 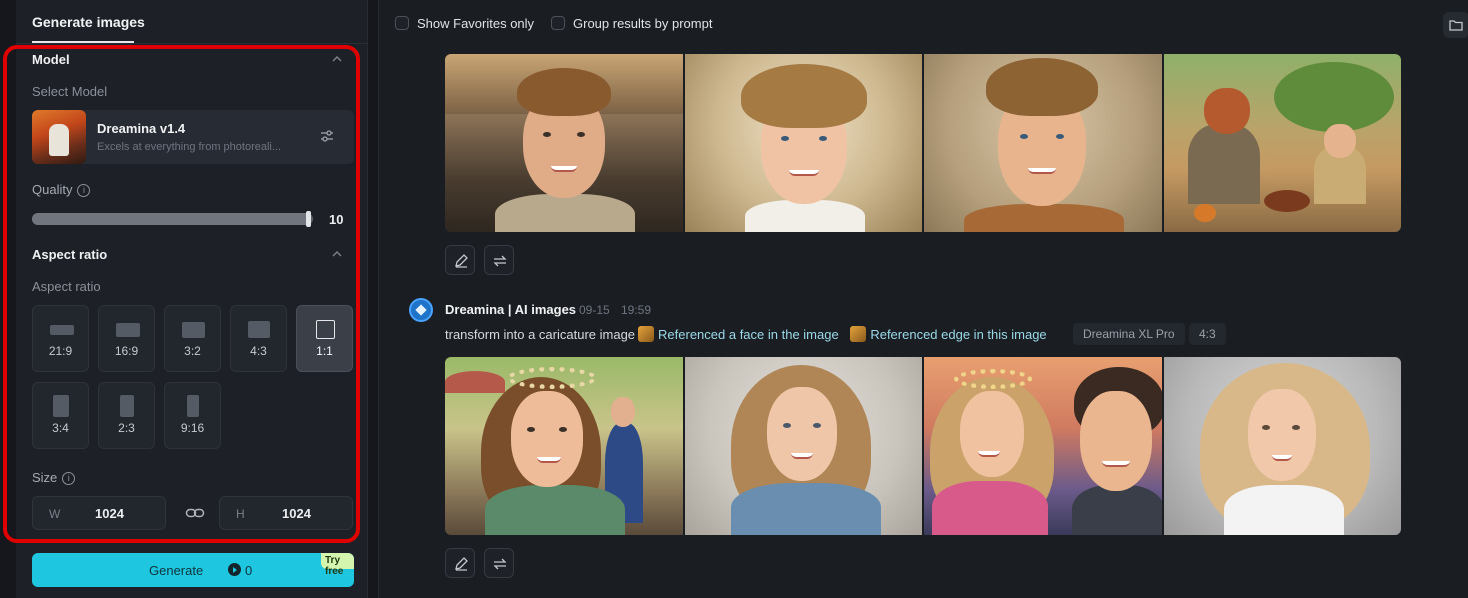 I want to click on model-tag: Dreamina XL Pro, so click(x=1129, y=334).